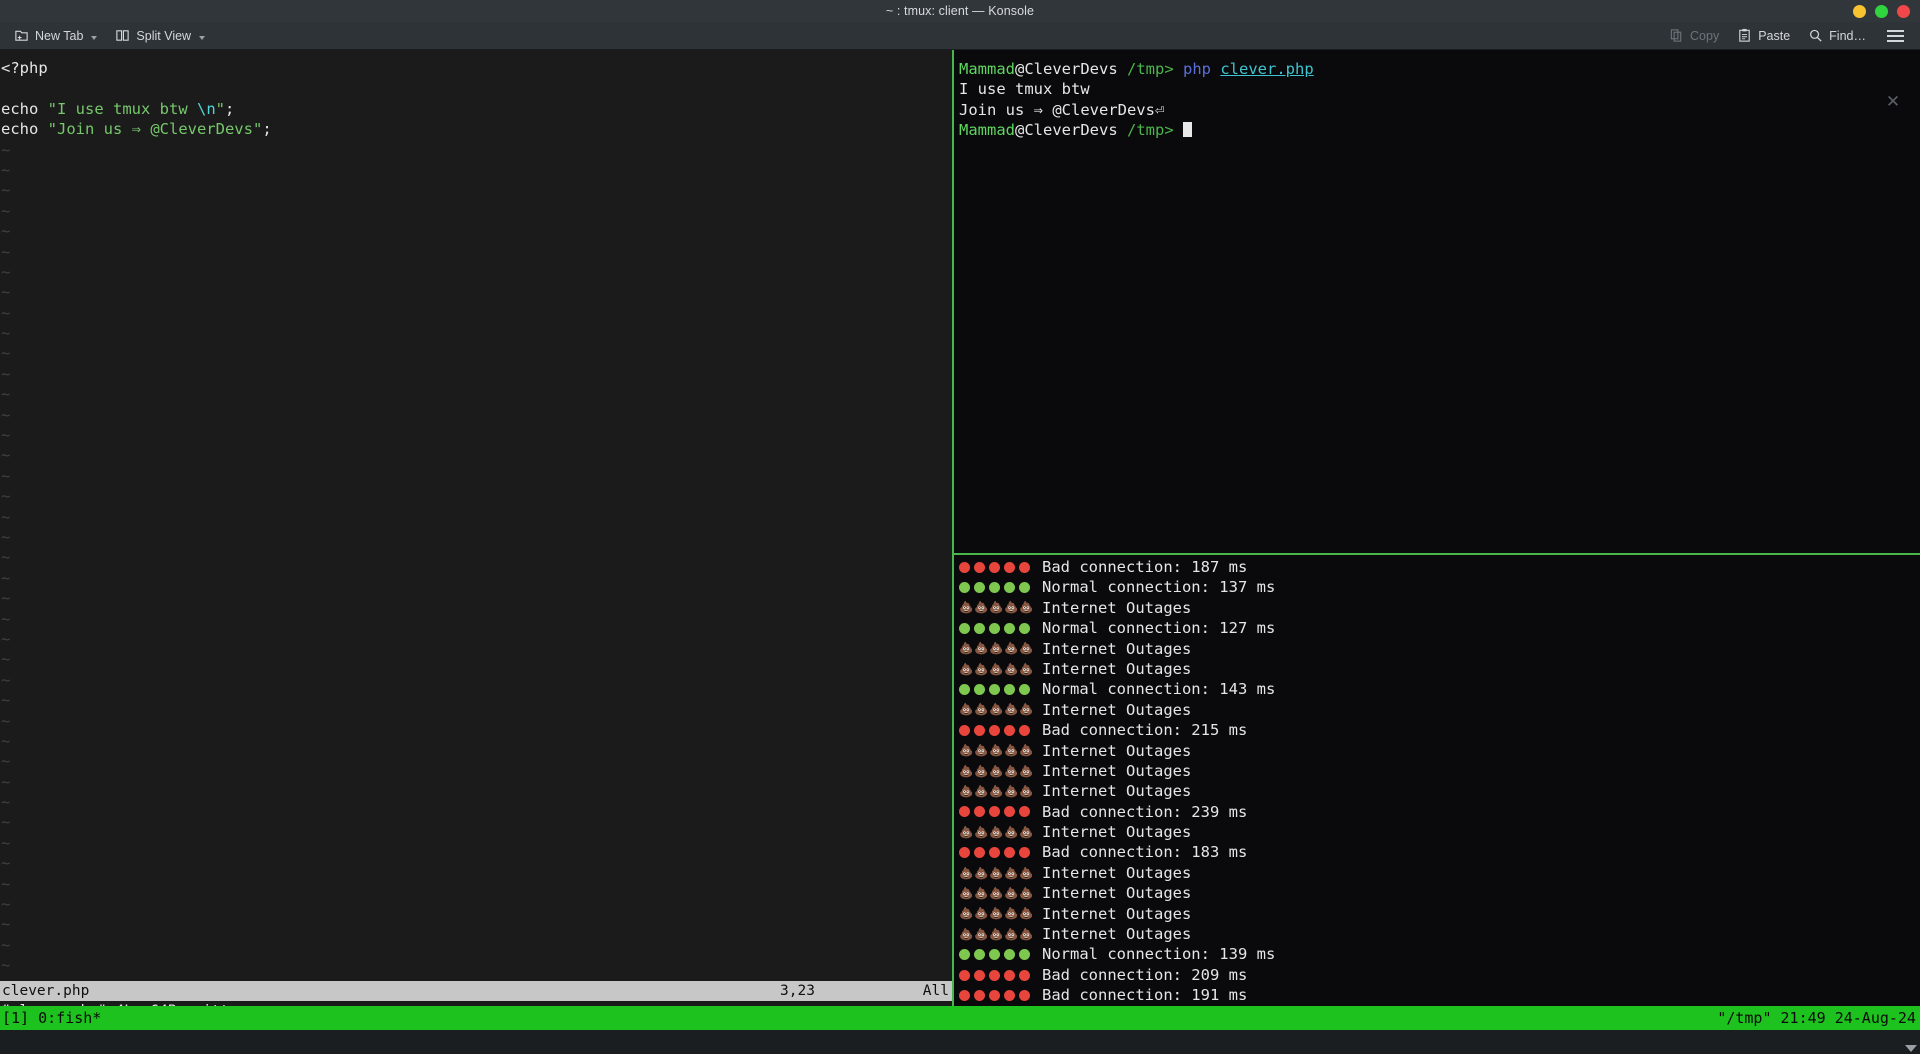  I want to click on tmux-window-list: [1] 0:fish*, so click(51, 1018).